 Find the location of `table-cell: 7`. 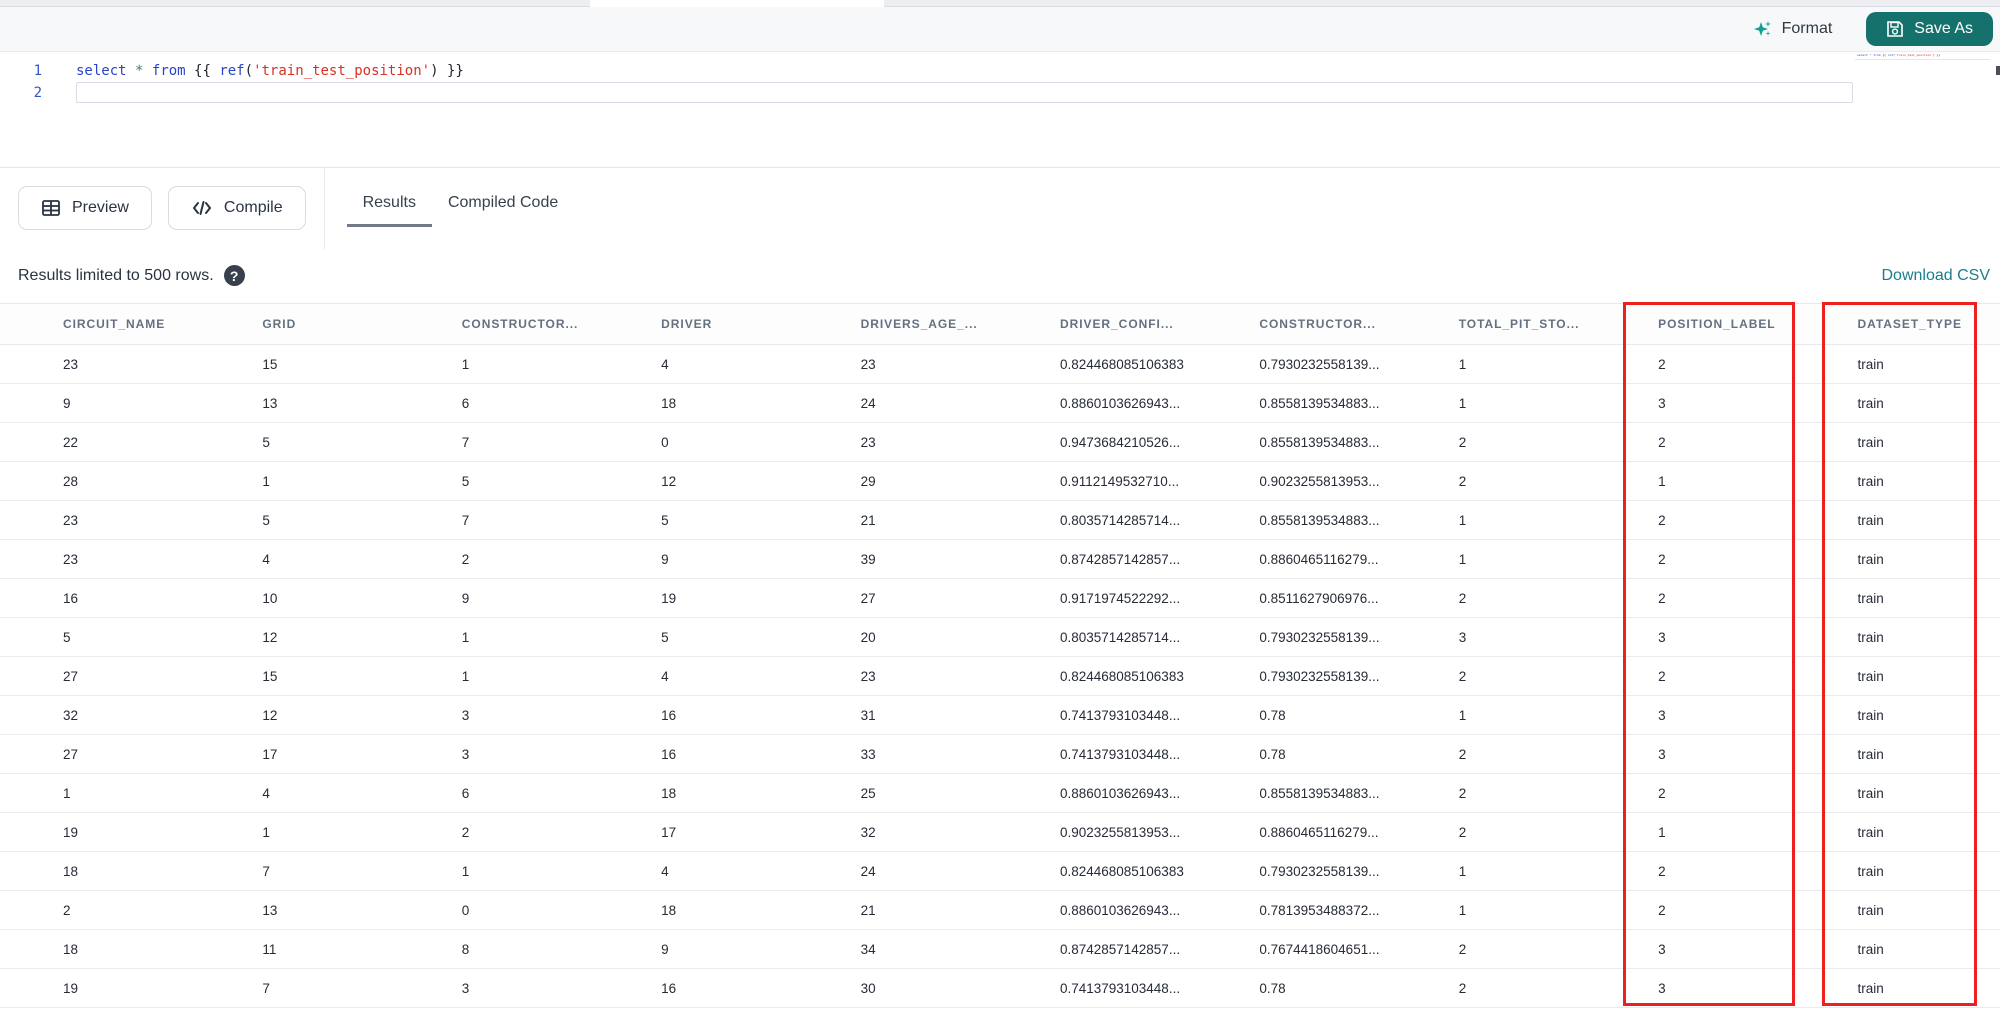

table-cell: 7 is located at coordinates (465, 520).